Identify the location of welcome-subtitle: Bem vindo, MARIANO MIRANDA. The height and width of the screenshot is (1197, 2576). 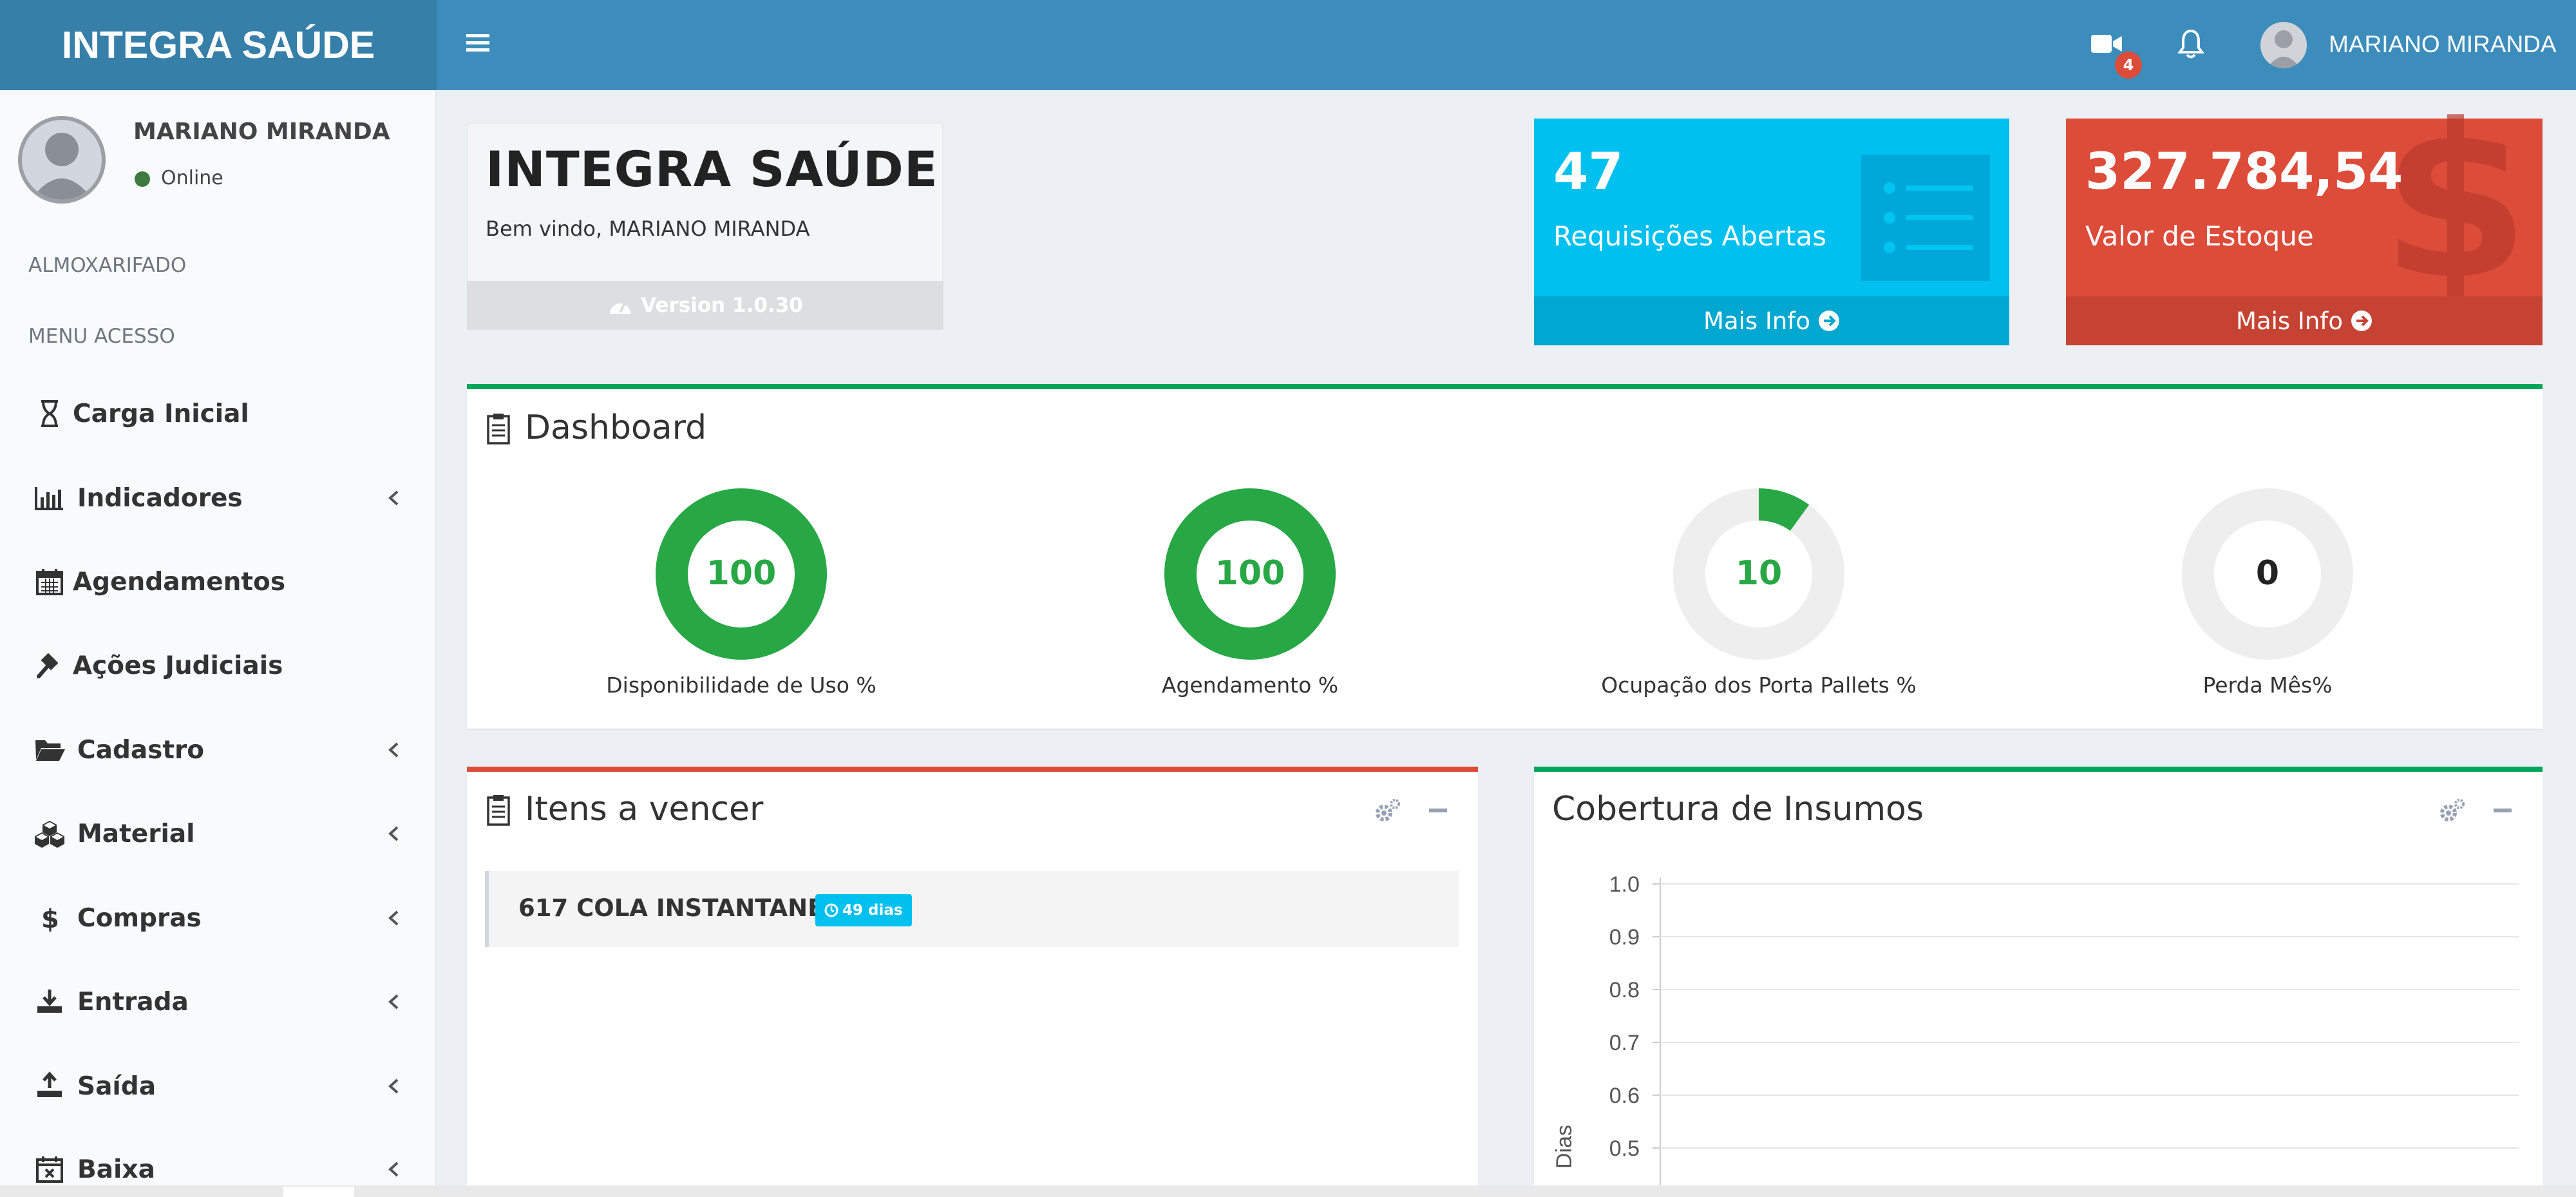
(648, 228).